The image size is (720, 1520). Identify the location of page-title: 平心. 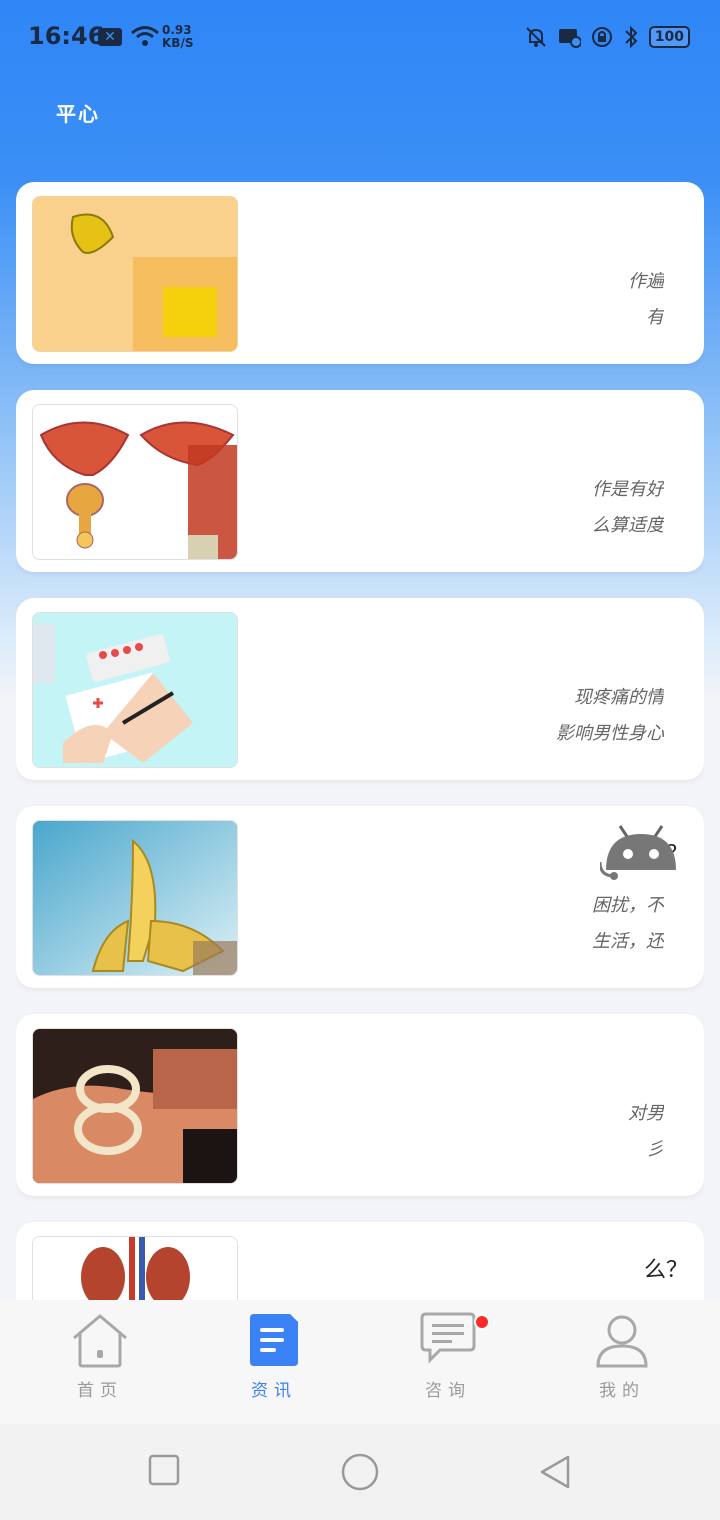
(78, 114).